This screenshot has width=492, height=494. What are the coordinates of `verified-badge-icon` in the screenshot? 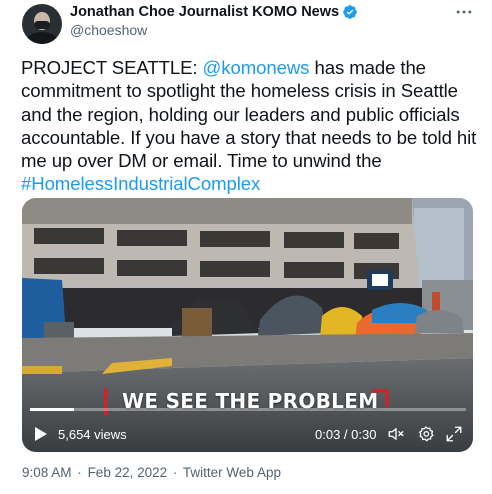 It's located at (350, 12).